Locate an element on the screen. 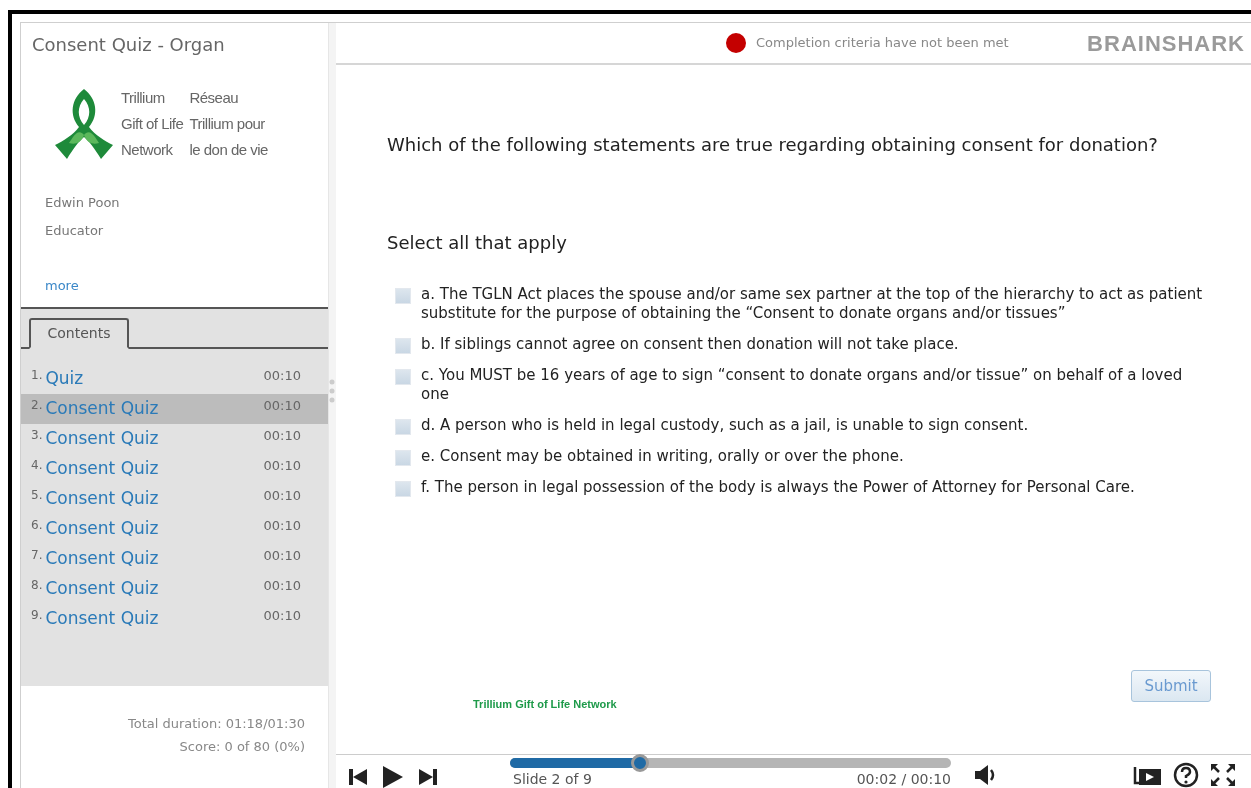  item-number: 3. is located at coordinates (37, 435).